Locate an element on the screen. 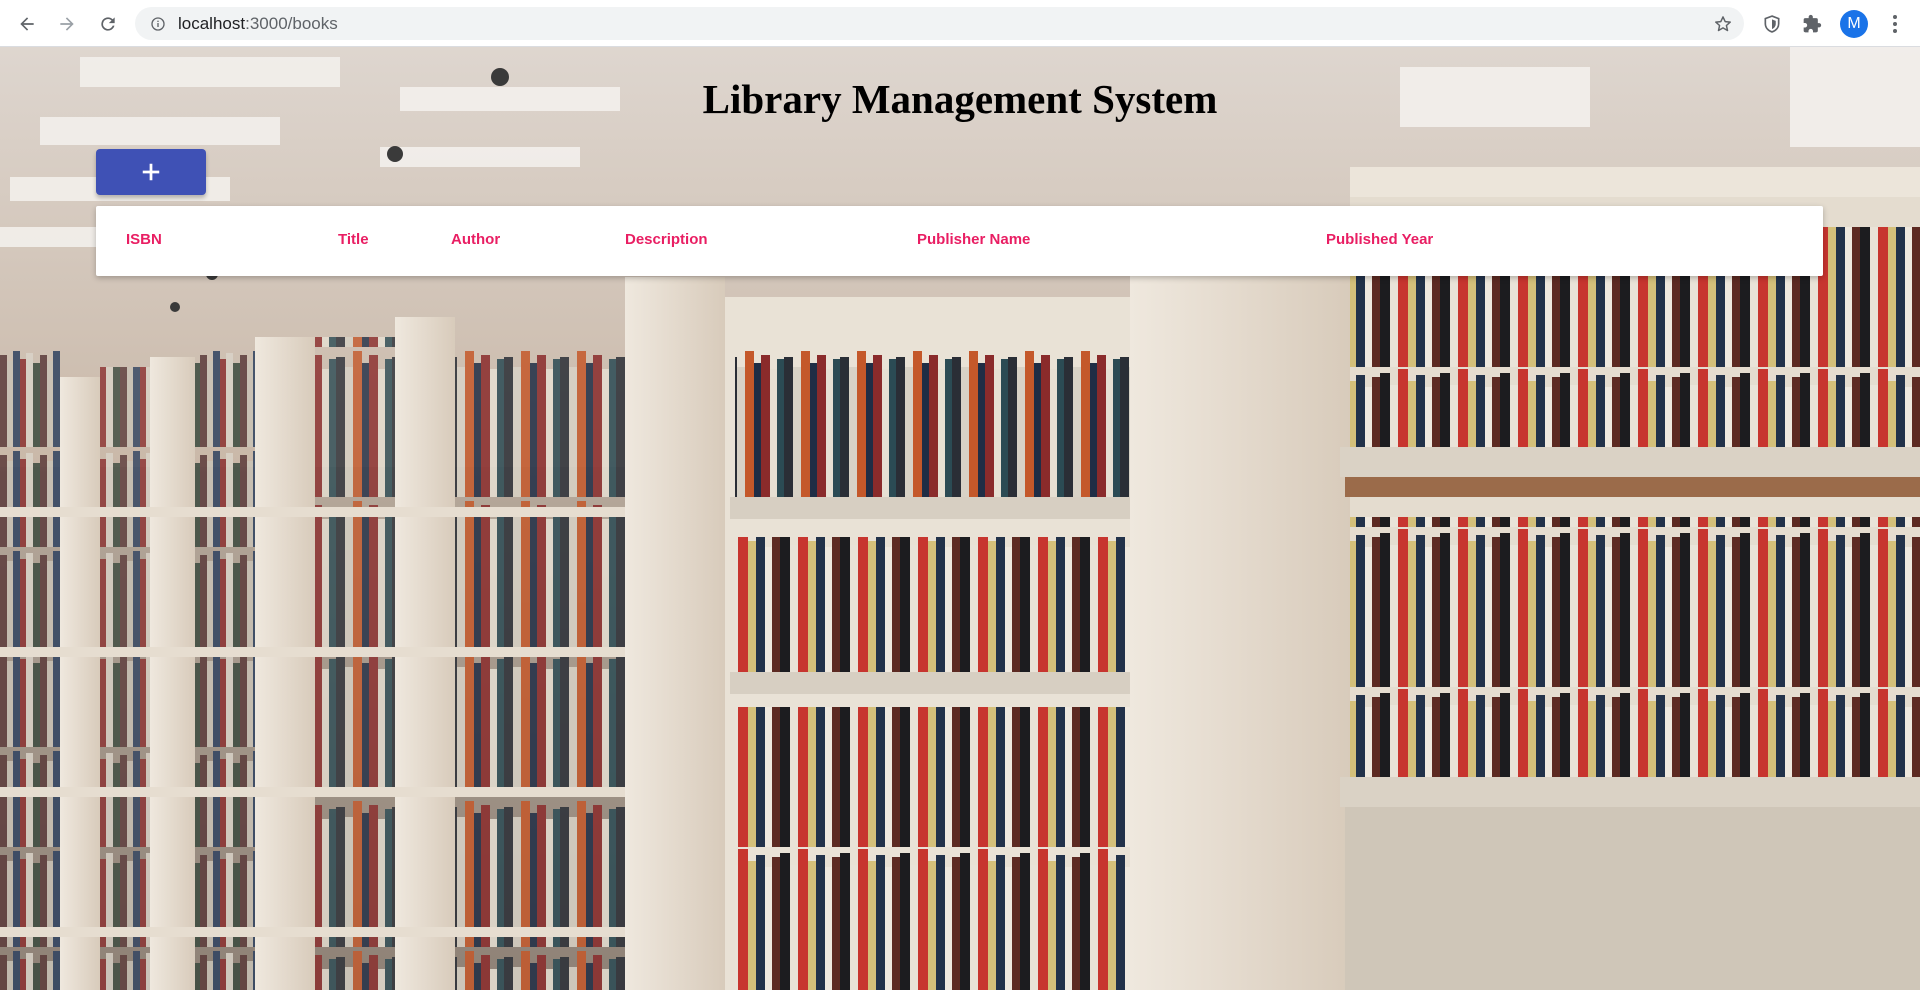 This screenshot has height=990, width=1920. url-host: localhost is located at coordinates (212, 23).